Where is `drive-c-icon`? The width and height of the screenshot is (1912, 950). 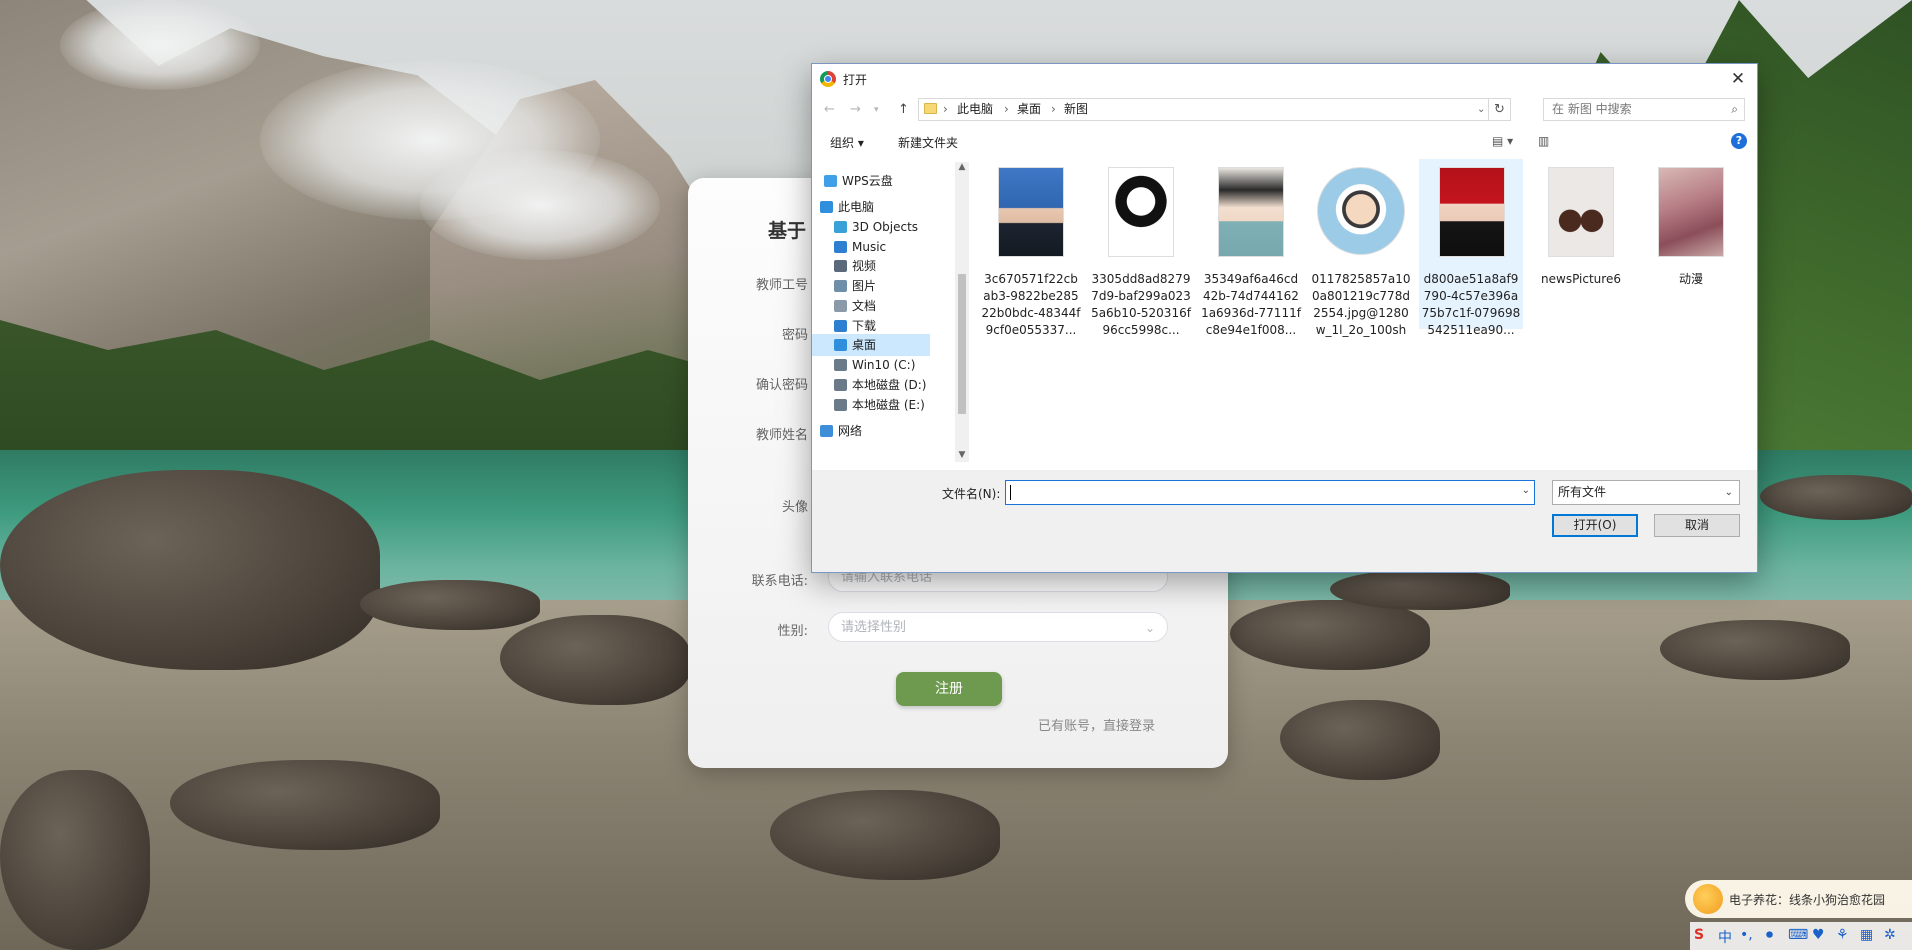 drive-c-icon is located at coordinates (840, 365).